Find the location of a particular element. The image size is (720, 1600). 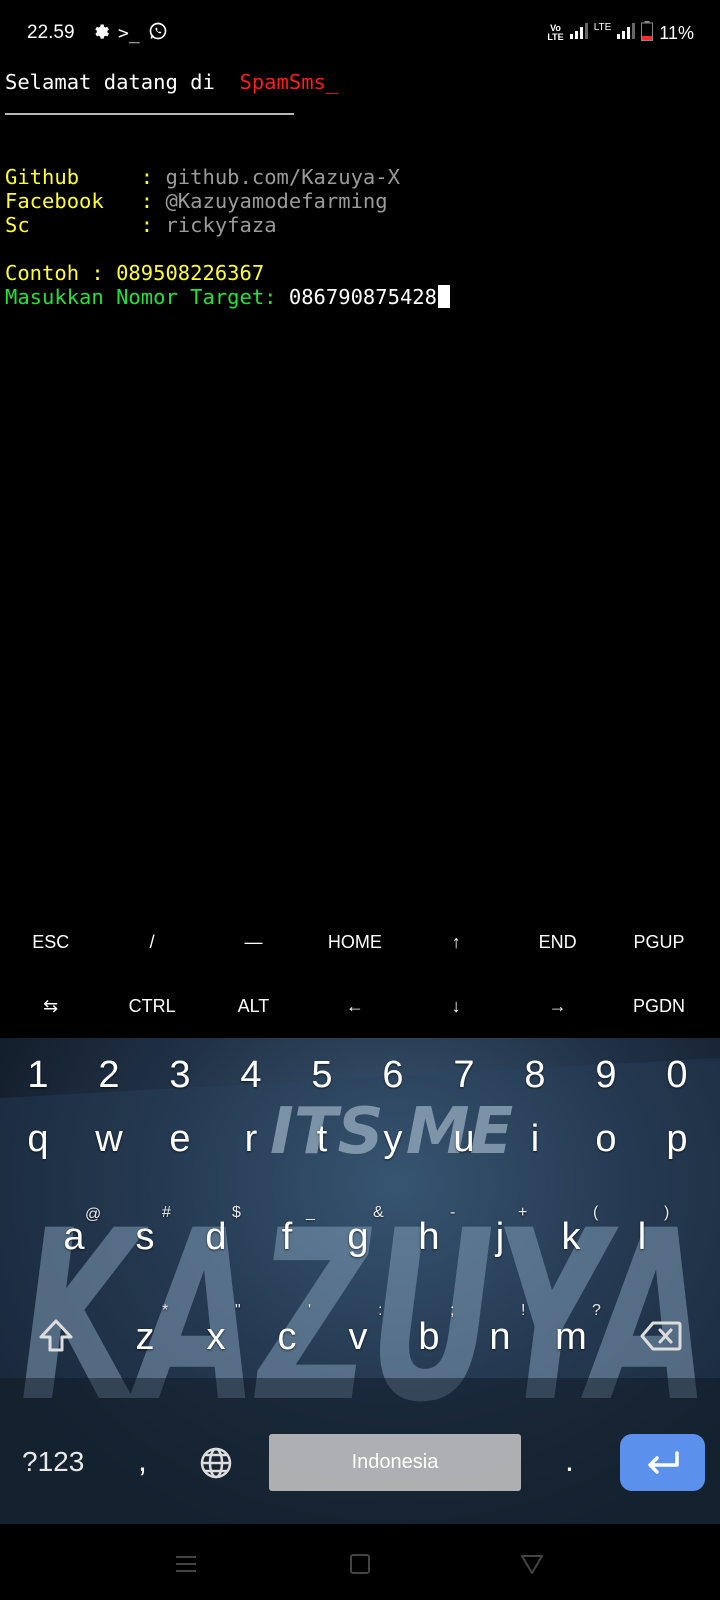

key-7: 7 is located at coordinates (464, 1075).